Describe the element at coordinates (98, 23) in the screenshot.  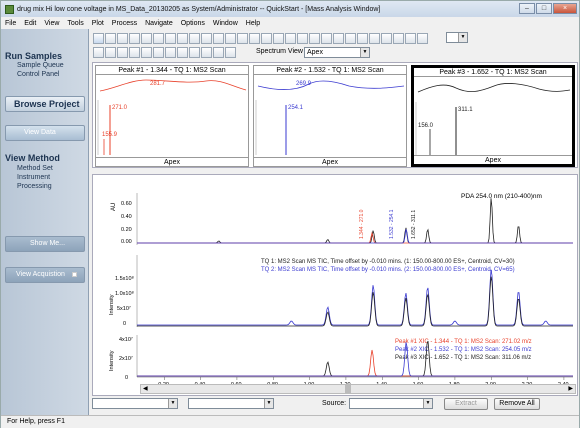
I see `menu-plot: Plot` at that location.